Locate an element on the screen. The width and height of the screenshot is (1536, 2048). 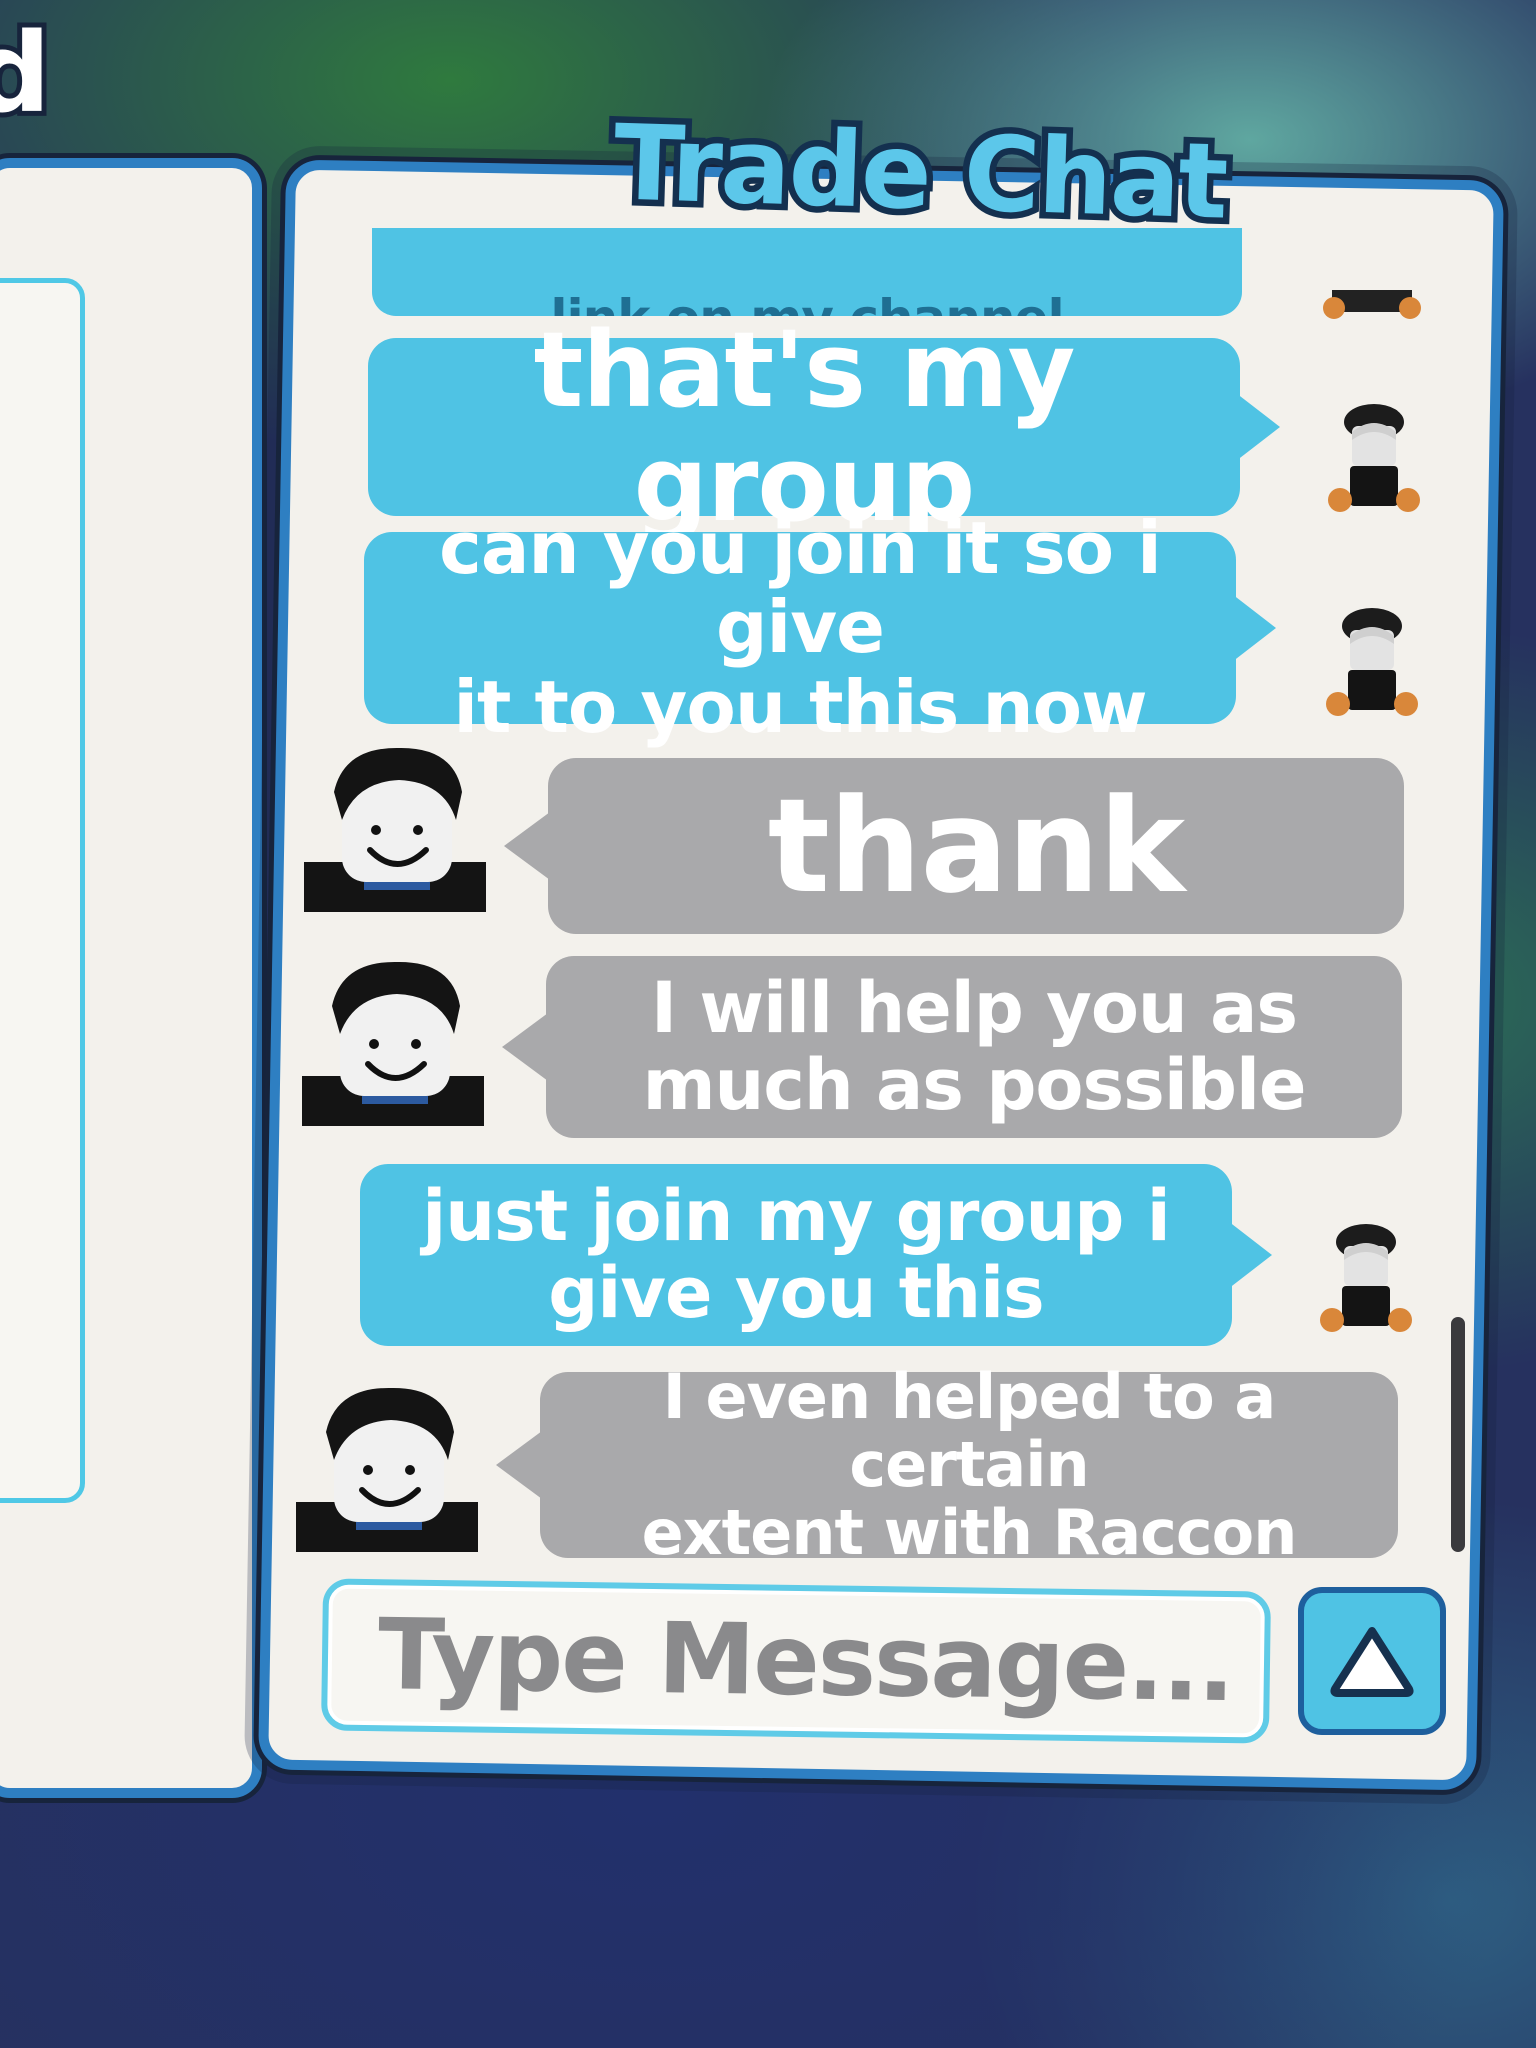
message-text-line-1: just join my group i is located at coordinates (796, 1216).